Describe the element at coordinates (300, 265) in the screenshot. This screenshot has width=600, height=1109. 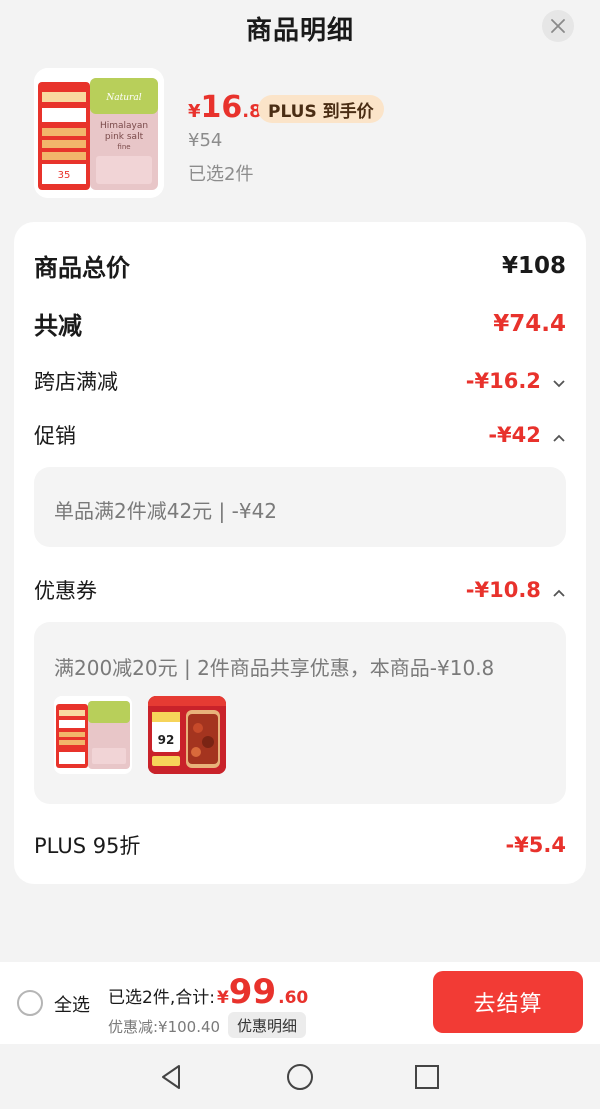
I see `total-price-row: 商品总价 ¥108` at that location.